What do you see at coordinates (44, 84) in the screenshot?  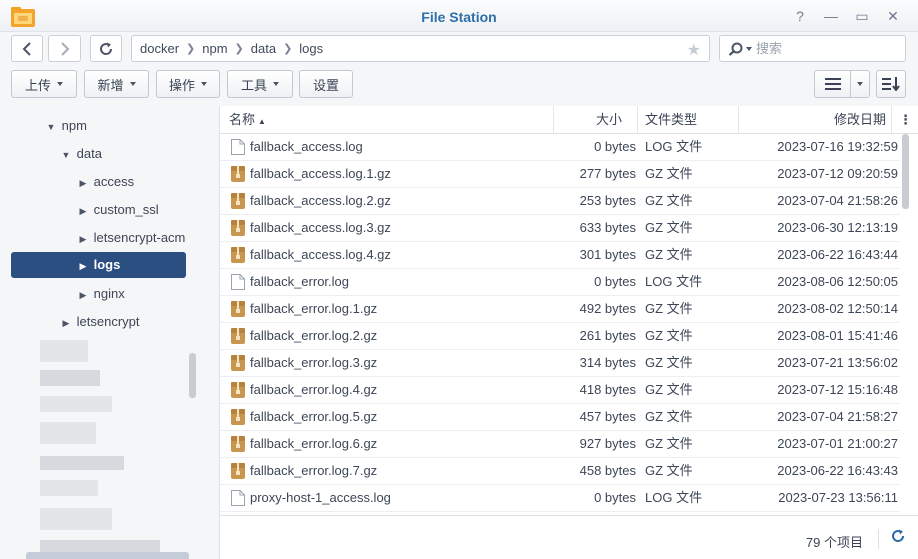 I see `upload-button: 上传` at bounding box center [44, 84].